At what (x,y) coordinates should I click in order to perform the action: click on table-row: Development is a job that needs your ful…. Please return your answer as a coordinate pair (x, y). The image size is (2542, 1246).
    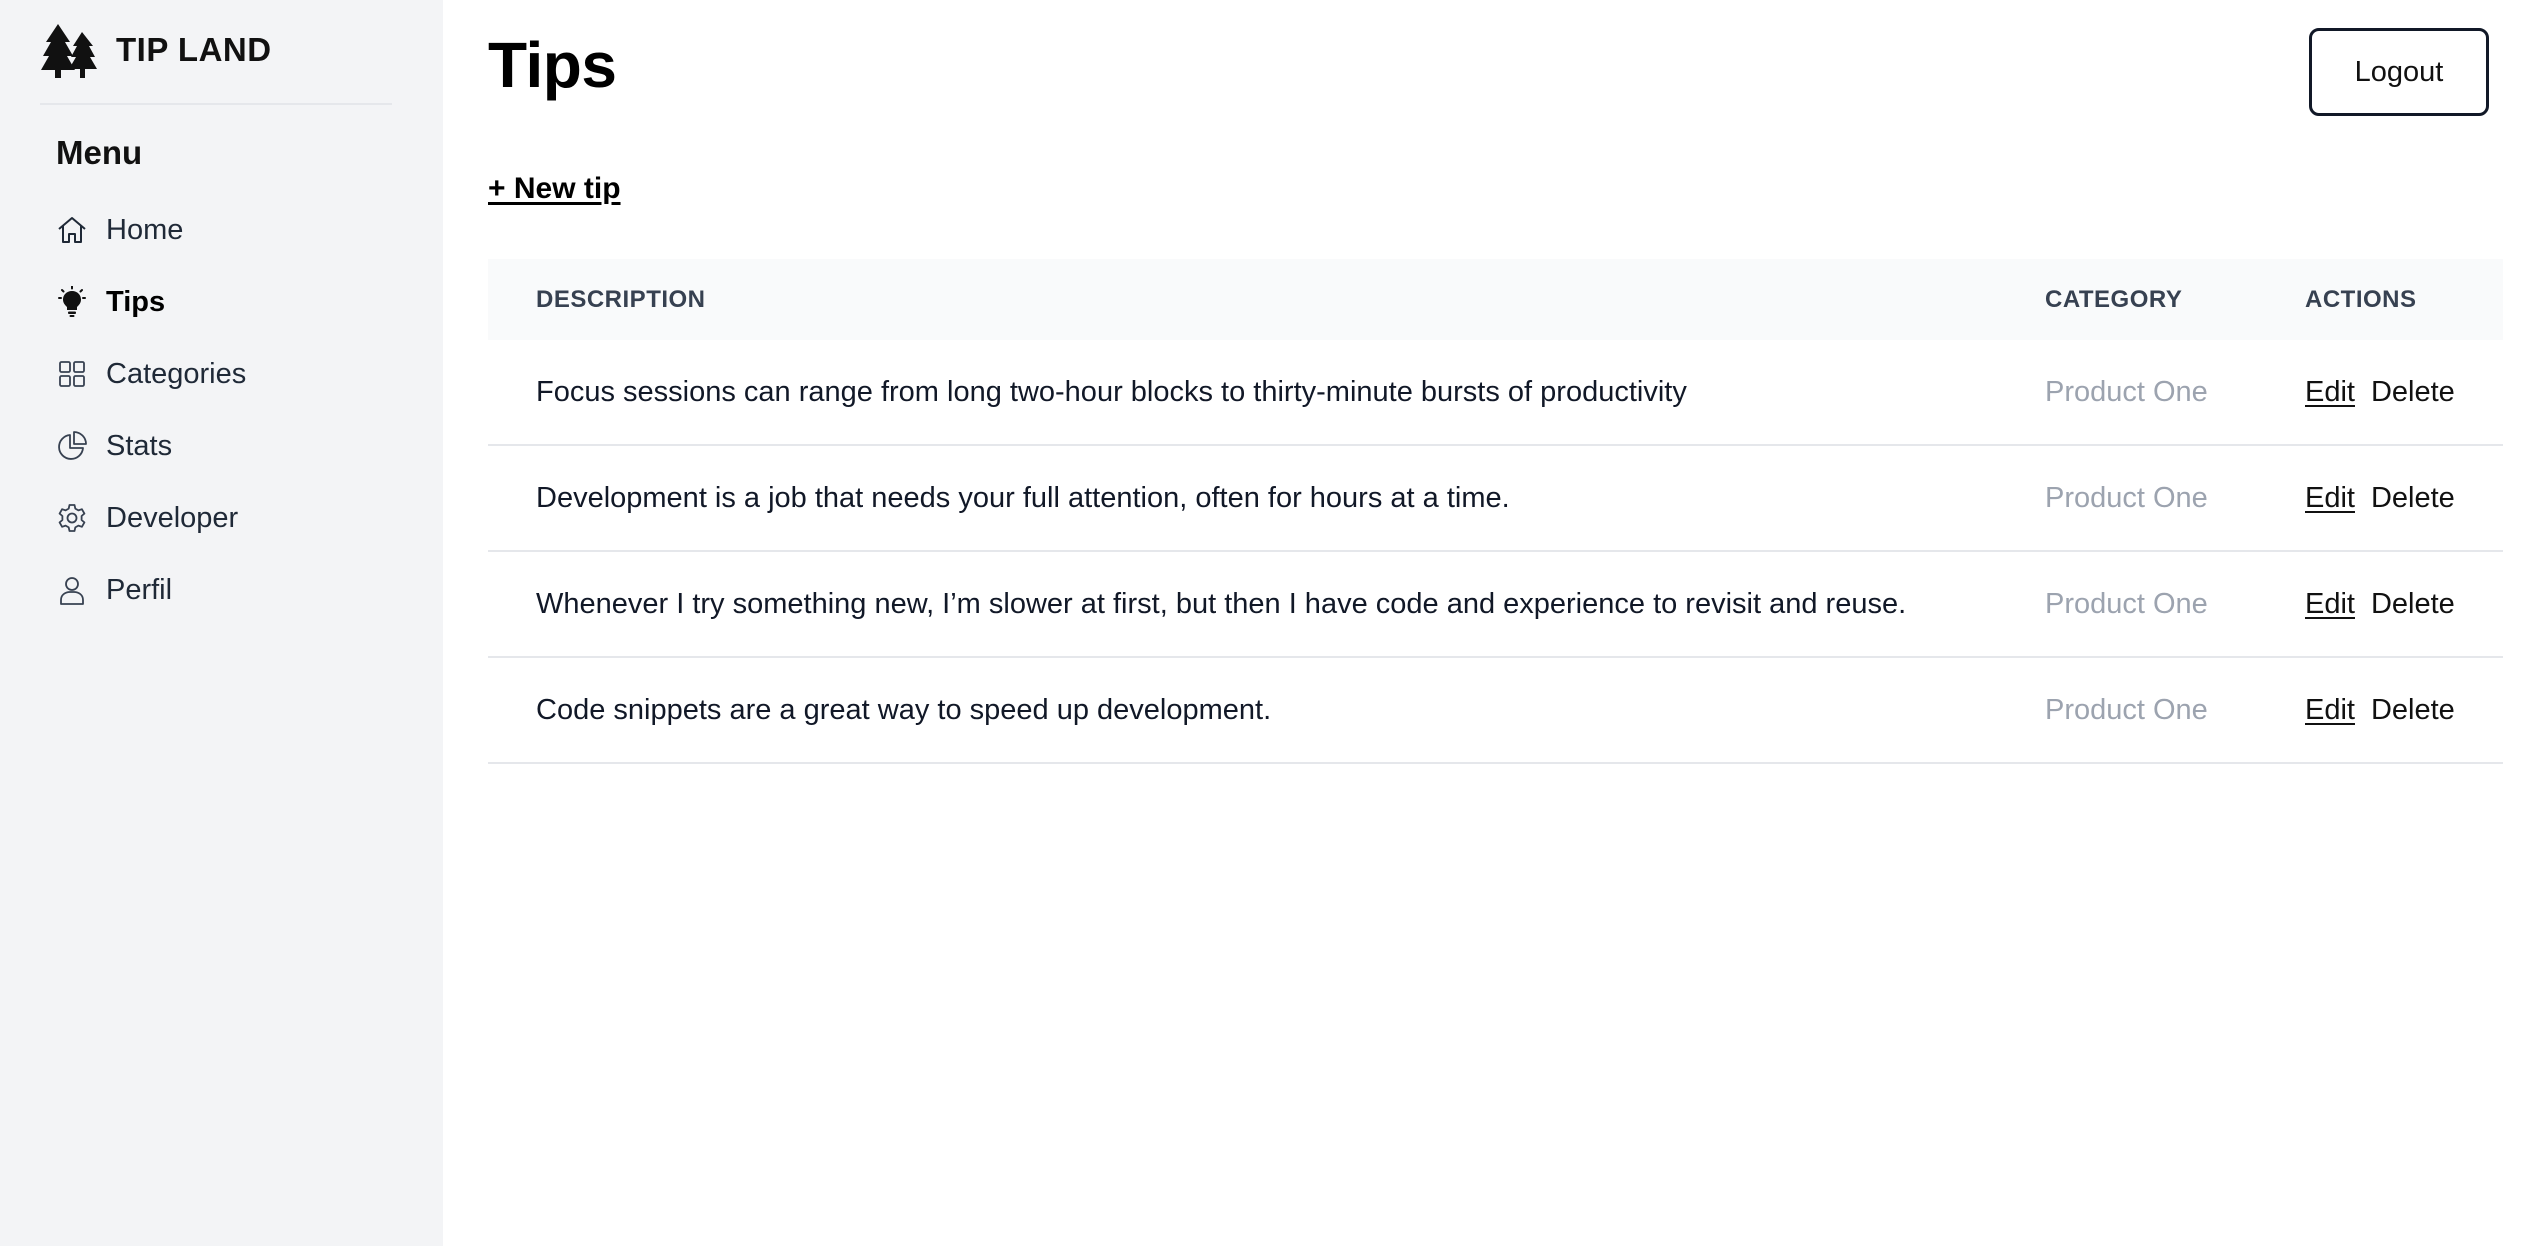
    Looking at the image, I should click on (1495, 499).